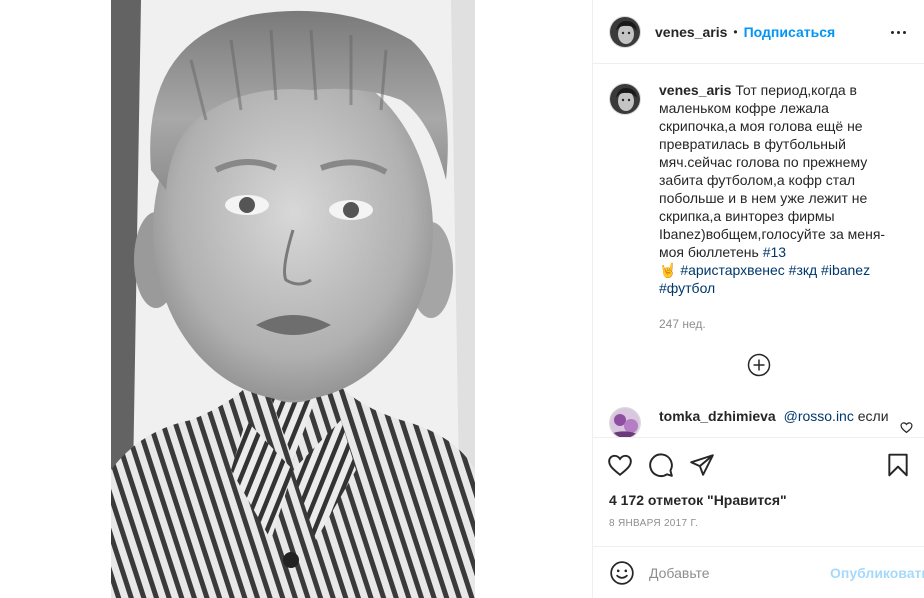 The image size is (924, 598). Describe the element at coordinates (758, 463) in the screenshot. I see `action-bar` at that location.